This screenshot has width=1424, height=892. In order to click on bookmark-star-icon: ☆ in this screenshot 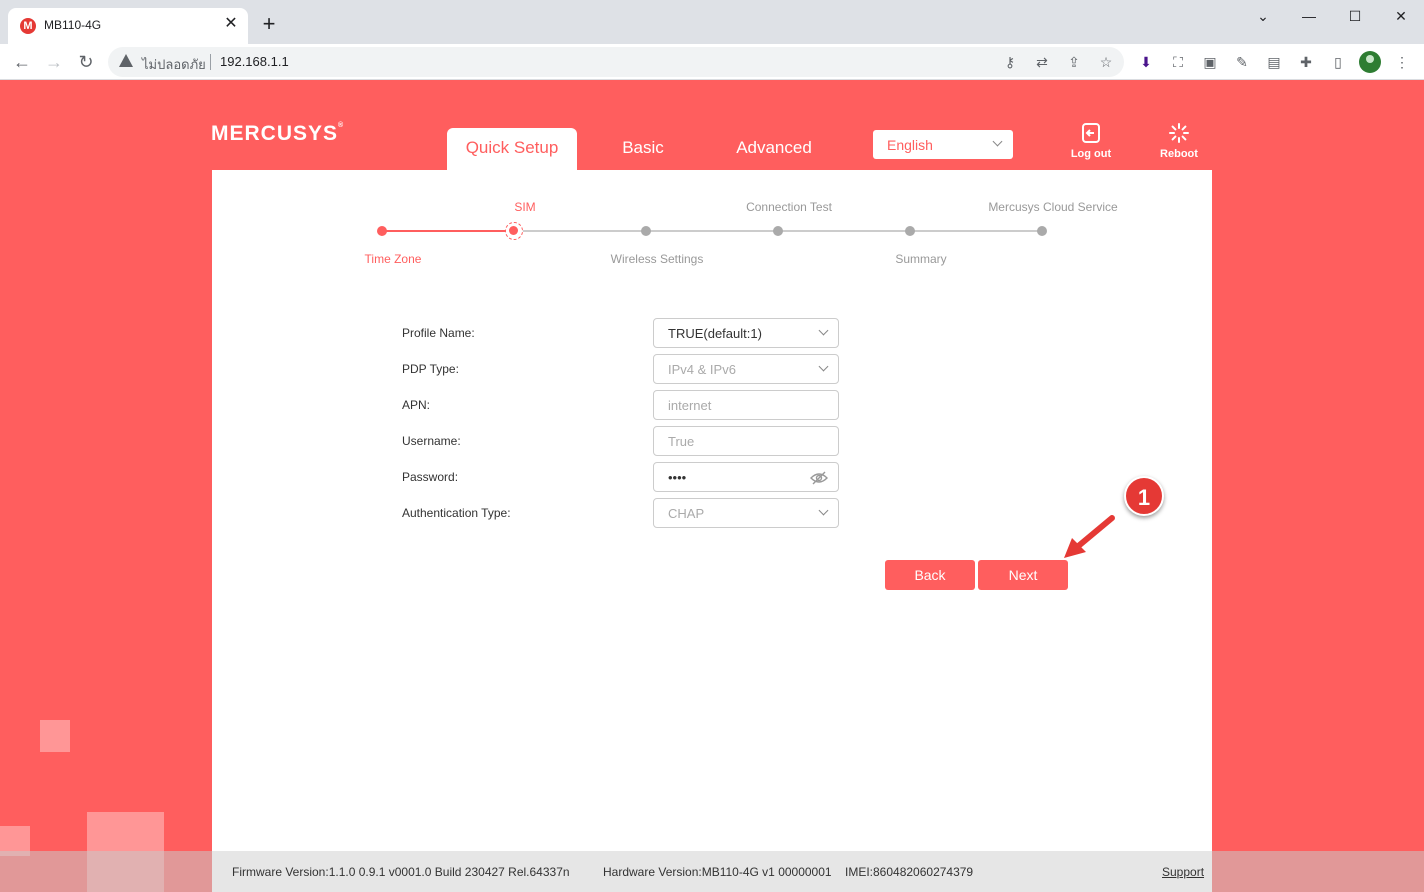, I will do `click(1106, 62)`.